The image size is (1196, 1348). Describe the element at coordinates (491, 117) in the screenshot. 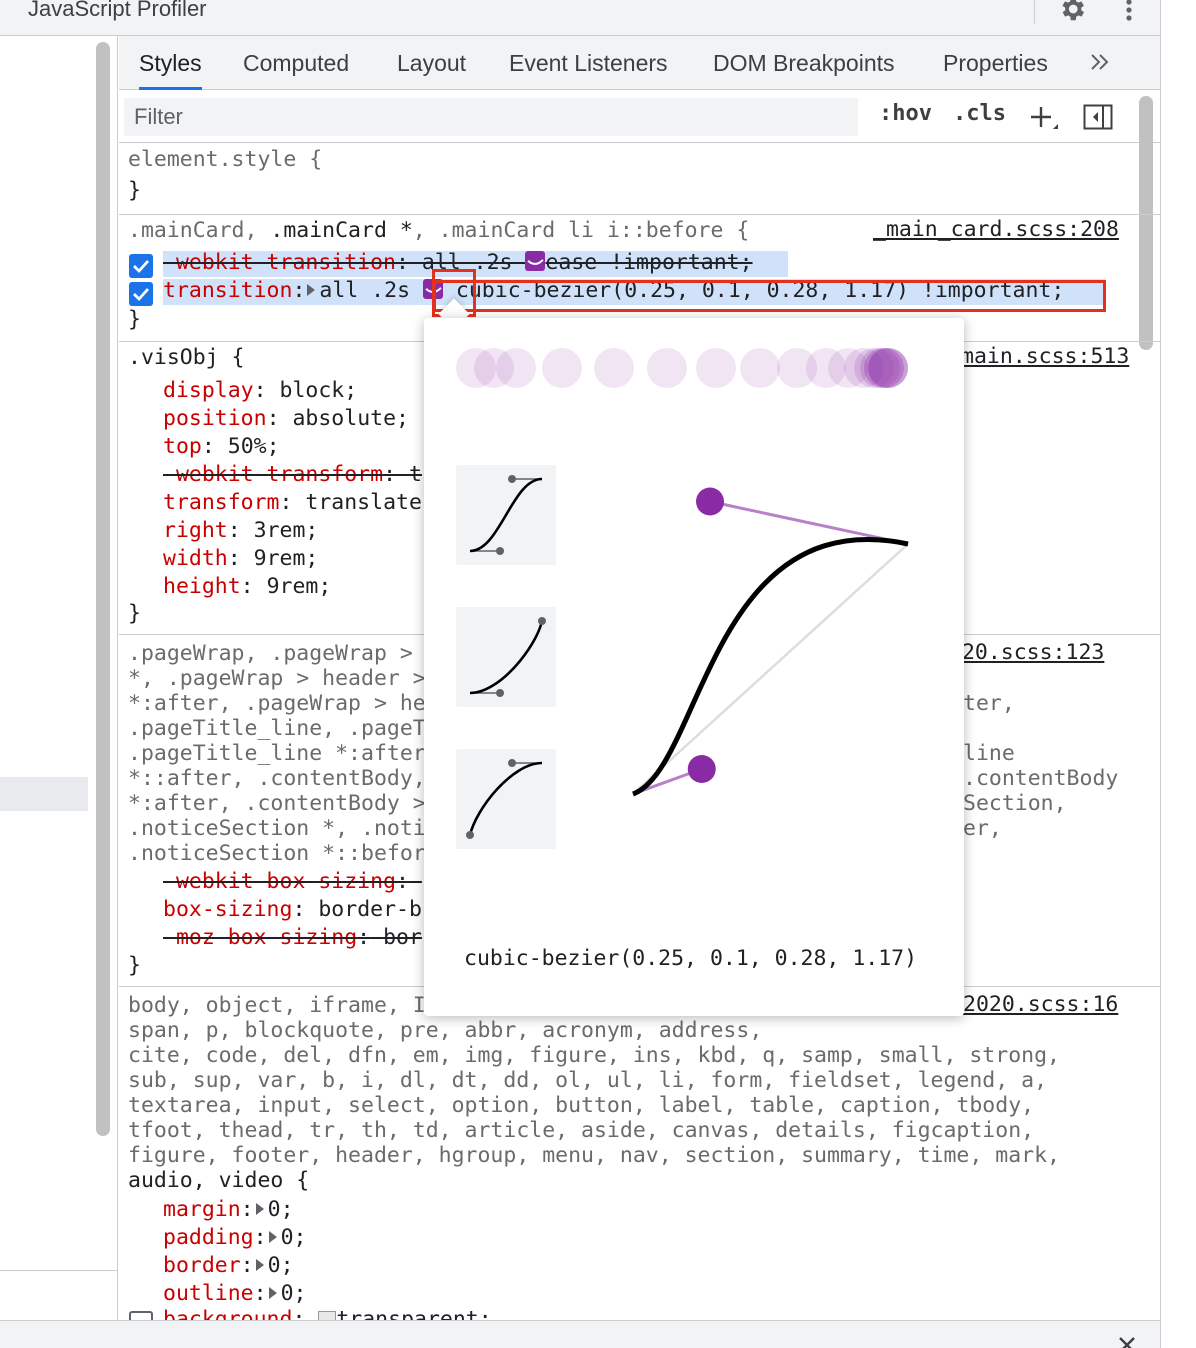

I see `filter-input` at that location.